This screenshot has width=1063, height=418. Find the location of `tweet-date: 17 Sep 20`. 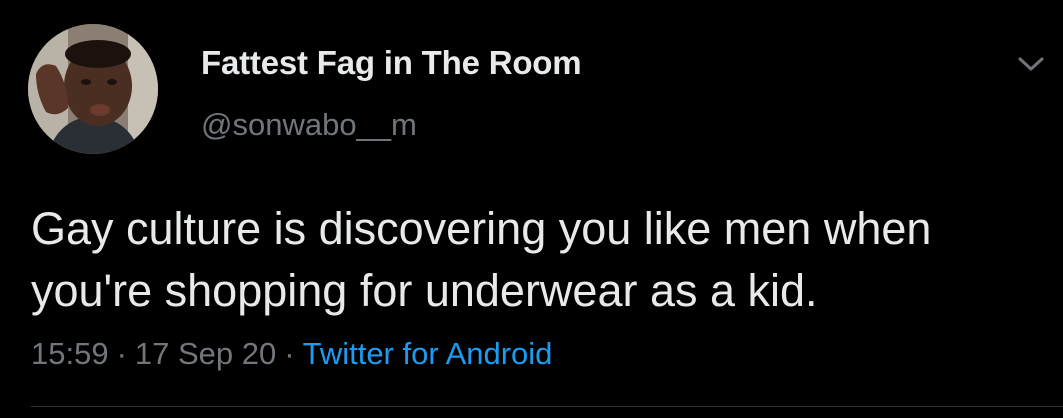

tweet-date: 17 Sep 20 is located at coordinates (205, 353).